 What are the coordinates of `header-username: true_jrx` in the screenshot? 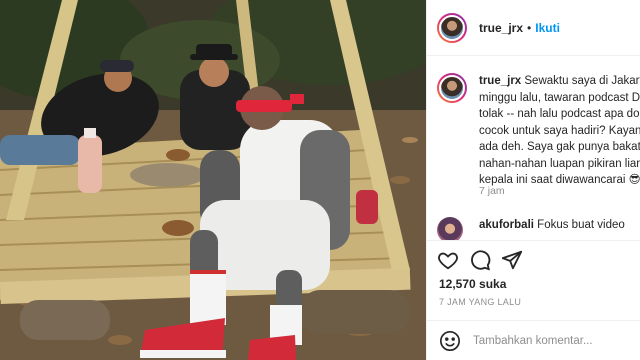 It's located at (501, 28).